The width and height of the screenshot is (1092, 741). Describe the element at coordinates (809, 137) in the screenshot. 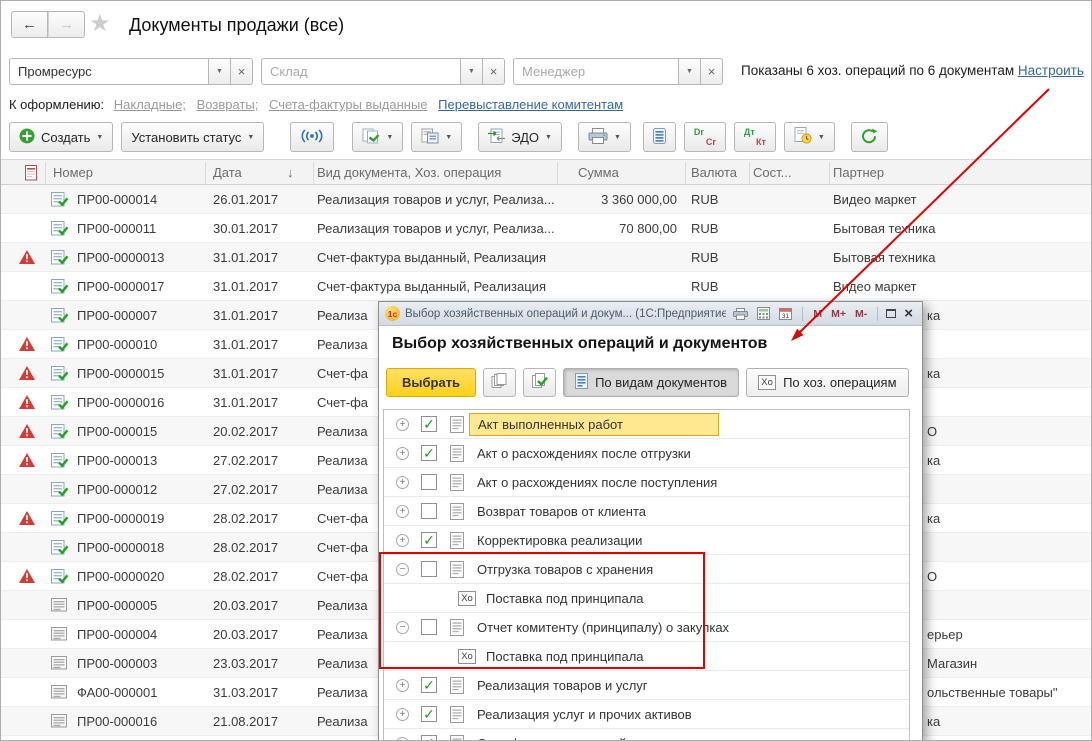

I see `document-schedule-button: ▼` at that location.